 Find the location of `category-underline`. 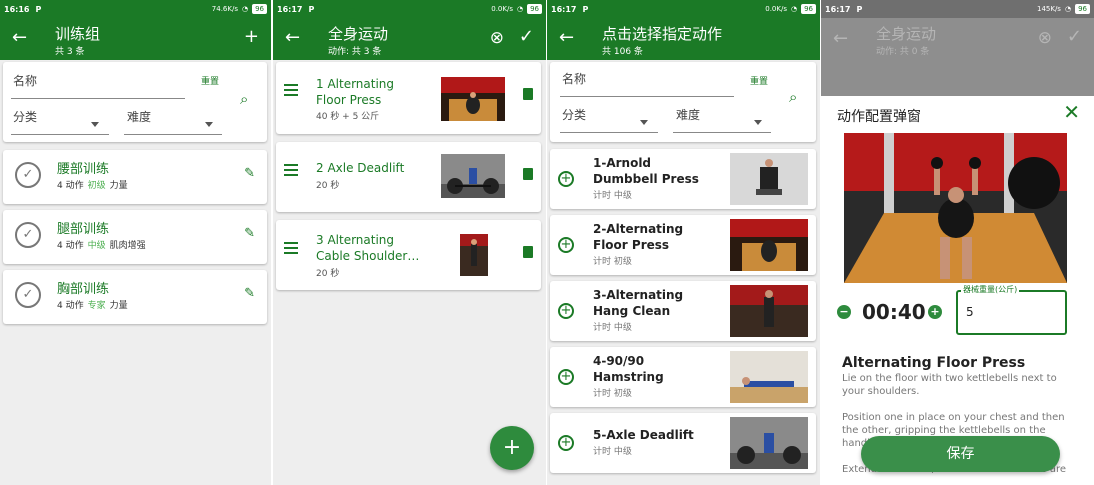

category-underline is located at coordinates (60, 134).